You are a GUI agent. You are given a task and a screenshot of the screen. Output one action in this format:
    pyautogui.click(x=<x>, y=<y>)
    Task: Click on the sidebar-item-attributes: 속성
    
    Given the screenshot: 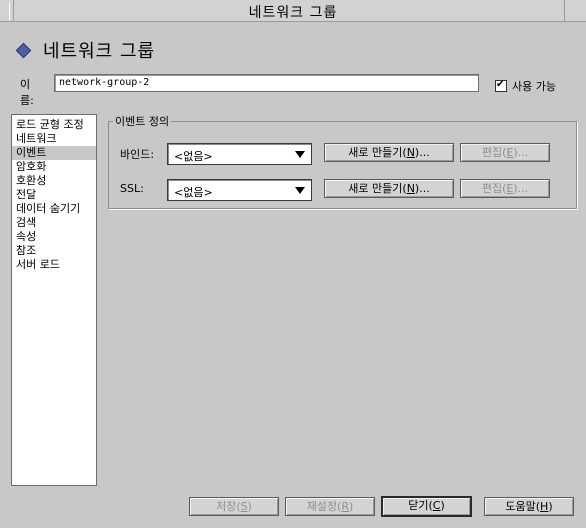 What is the action you would take?
    pyautogui.click(x=54, y=237)
    